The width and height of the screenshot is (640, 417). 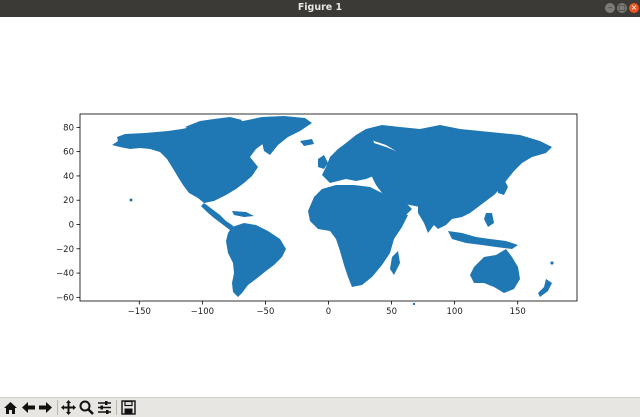 What do you see at coordinates (265, 312) in the screenshot?
I see `x-tick-label: −50` at bounding box center [265, 312].